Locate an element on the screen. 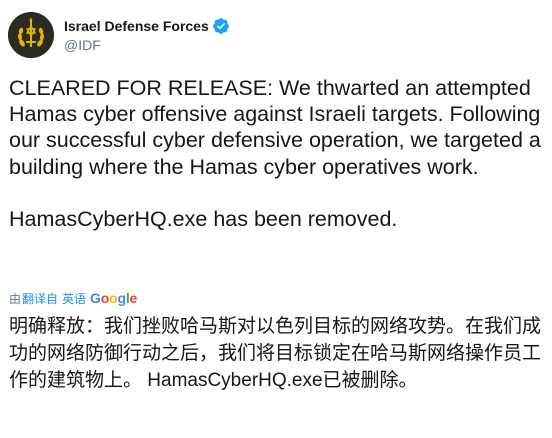 The height and width of the screenshot is (438, 552). translate-bar: 由 翻译自 英语 Google is located at coordinates (73, 298).